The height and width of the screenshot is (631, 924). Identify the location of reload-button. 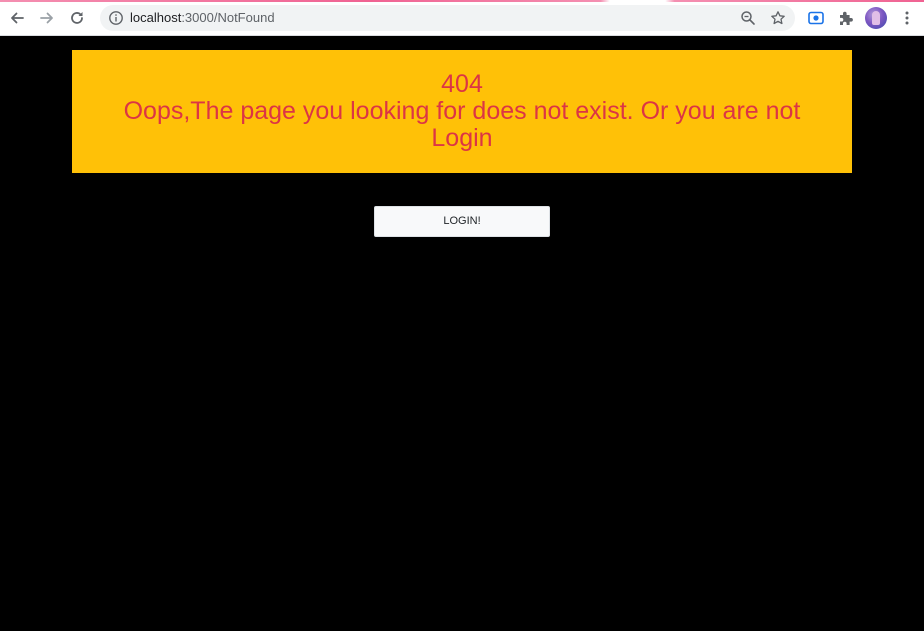
(77, 18).